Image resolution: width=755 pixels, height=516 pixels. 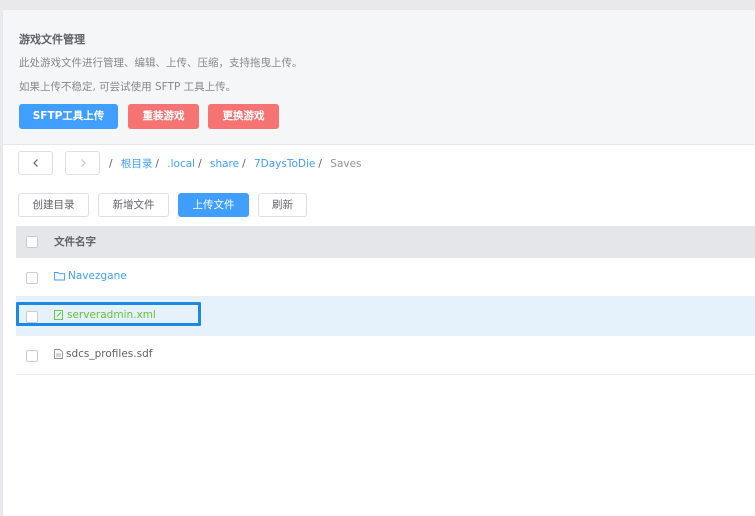 What do you see at coordinates (385, 242) in the screenshot?
I see `table-header: 文件名字` at bounding box center [385, 242].